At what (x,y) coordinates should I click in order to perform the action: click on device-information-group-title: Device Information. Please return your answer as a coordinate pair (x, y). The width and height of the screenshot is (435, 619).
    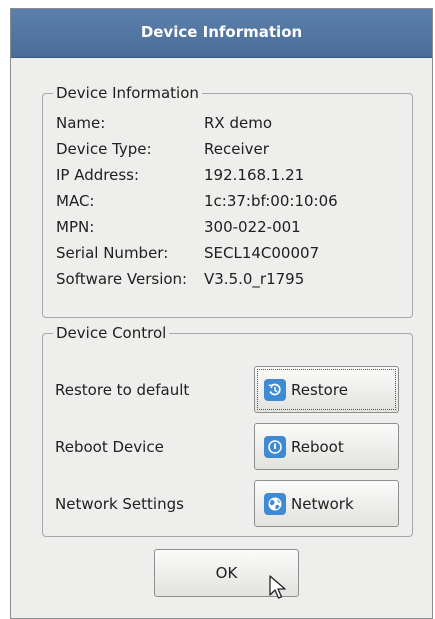
    Looking at the image, I should click on (127, 93).